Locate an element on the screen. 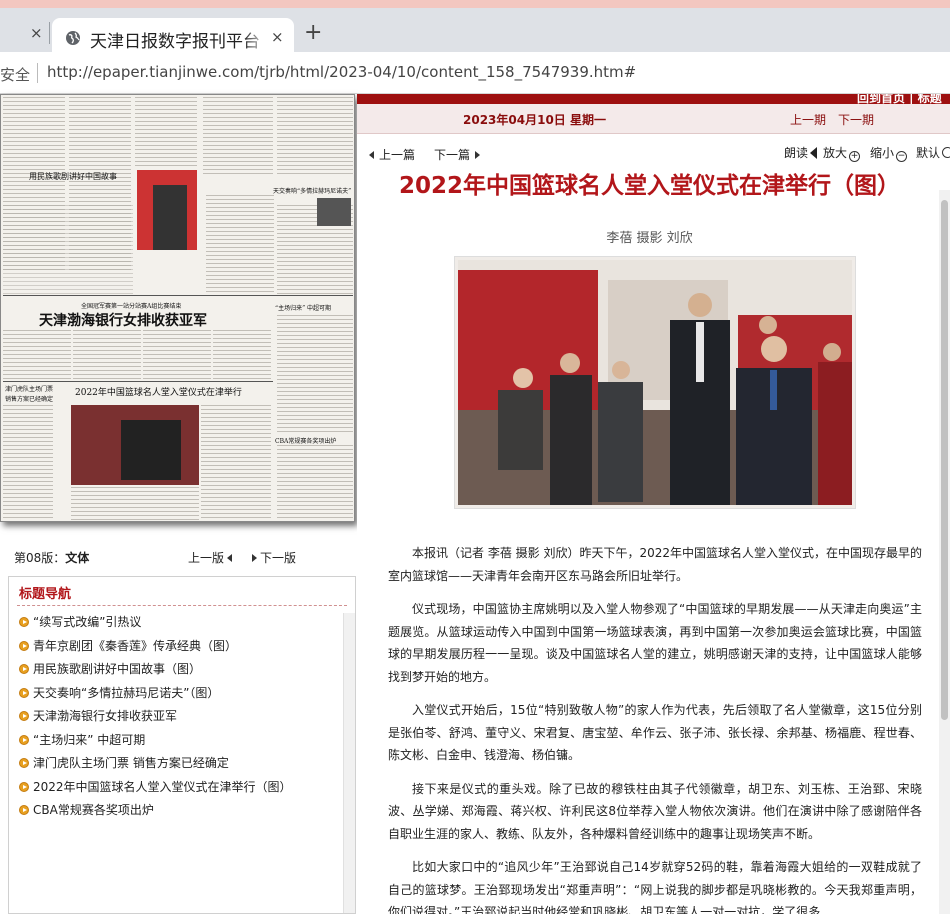 The width and height of the screenshot is (950, 914). thumb-headline: 天交奏响“多情拉赫玛尼诺夫” is located at coordinates (312, 191).